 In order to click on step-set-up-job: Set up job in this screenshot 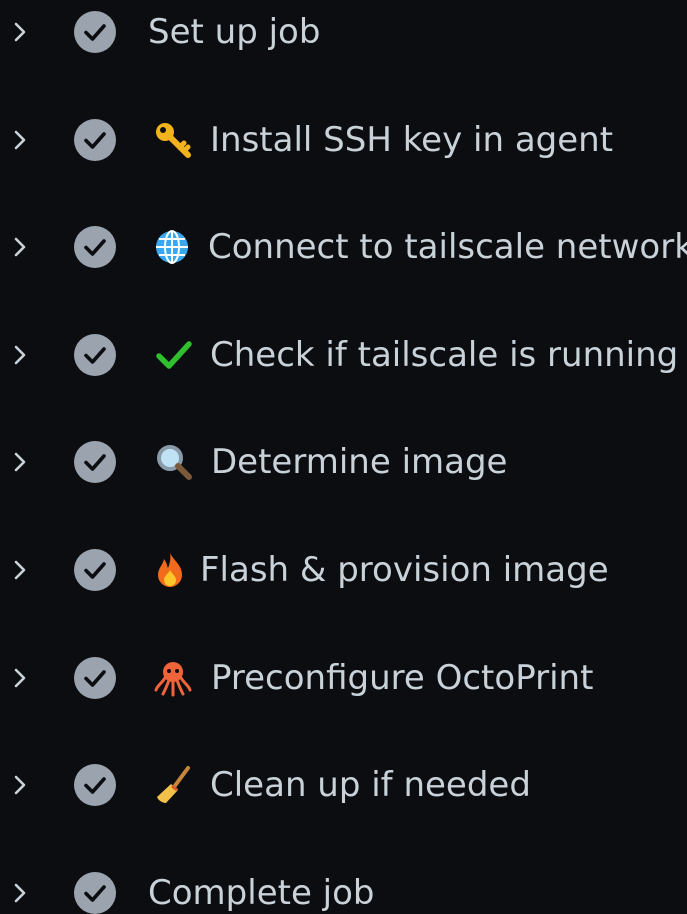, I will do `click(343, 36)`.